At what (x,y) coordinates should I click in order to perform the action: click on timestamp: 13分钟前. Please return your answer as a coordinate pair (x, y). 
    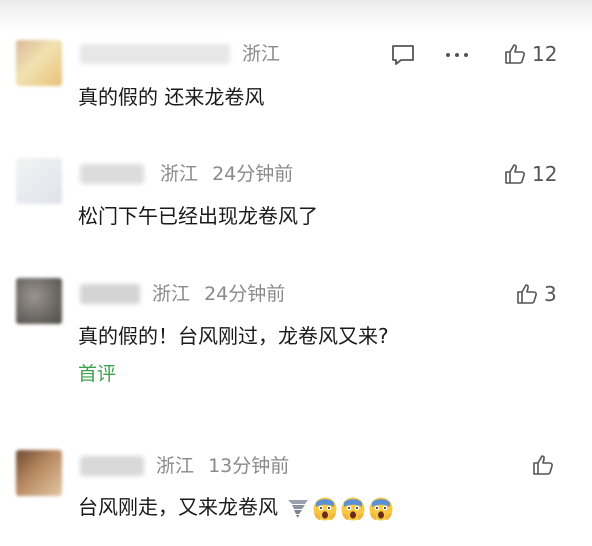
    Looking at the image, I should click on (249, 466).